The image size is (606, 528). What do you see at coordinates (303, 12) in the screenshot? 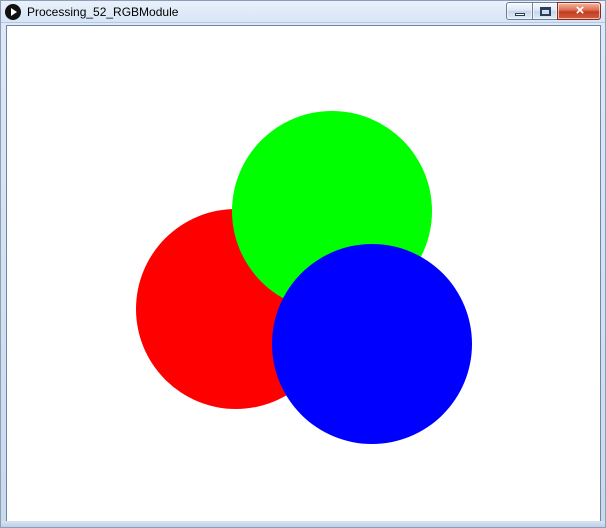
I see `title-bar: Processing_52_RGBModule ×` at bounding box center [303, 12].